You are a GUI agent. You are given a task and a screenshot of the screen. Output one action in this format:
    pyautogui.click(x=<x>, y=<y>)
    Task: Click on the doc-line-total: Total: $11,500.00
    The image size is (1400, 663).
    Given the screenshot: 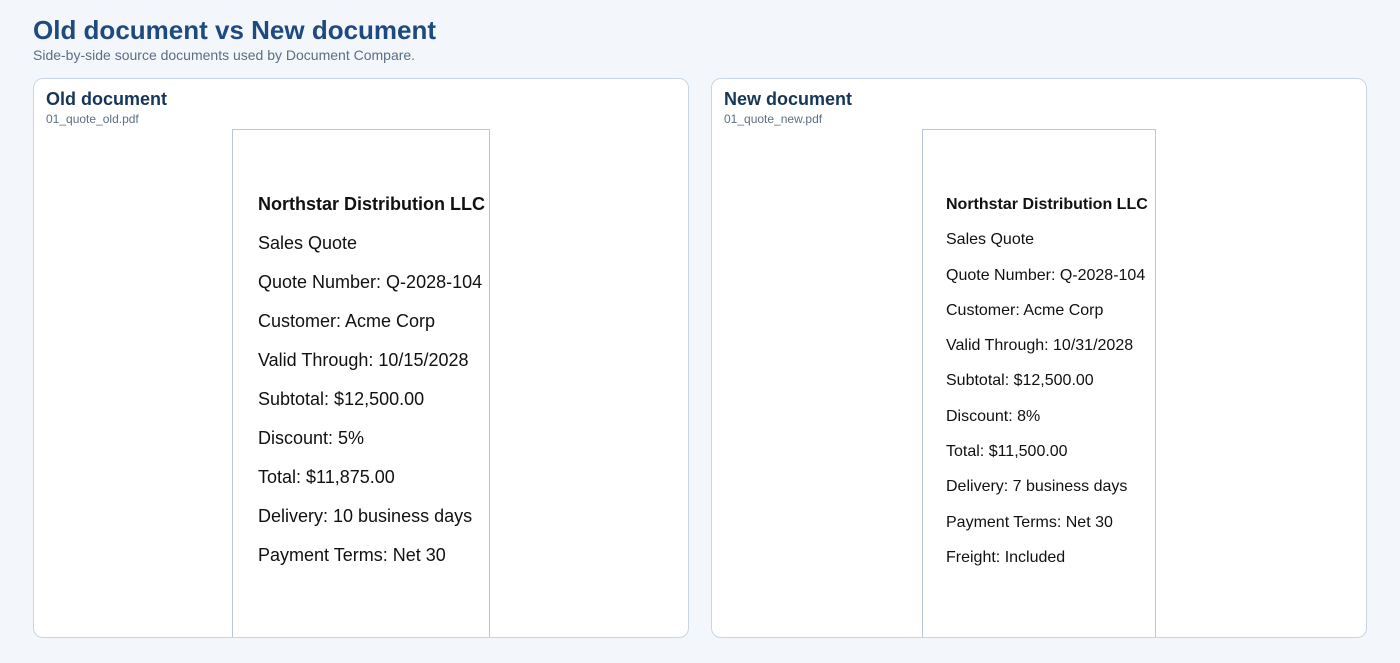 What is the action you would take?
    pyautogui.click(x=1007, y=452)
    